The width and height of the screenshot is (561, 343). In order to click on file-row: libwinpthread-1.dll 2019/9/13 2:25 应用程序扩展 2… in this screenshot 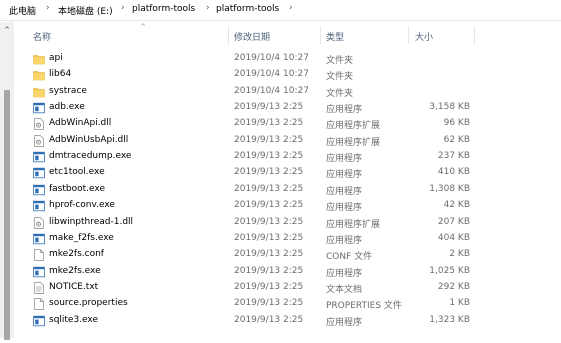, I will do `click(246, 223)`.